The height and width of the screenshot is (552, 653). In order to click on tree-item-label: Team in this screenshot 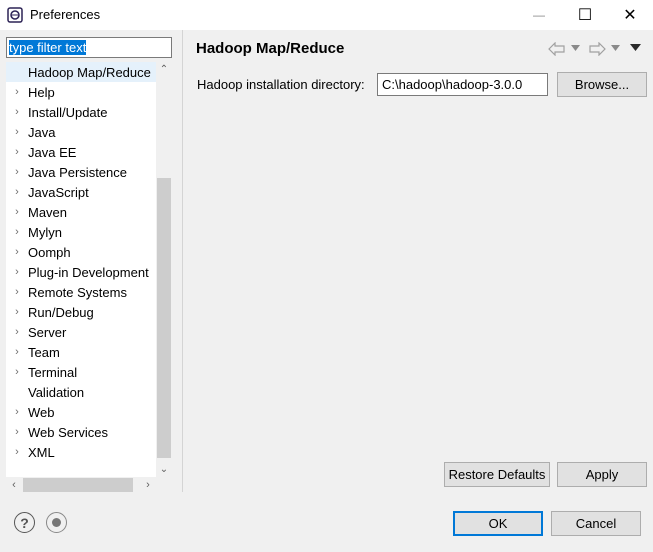, I will do `click(44, 352)`.